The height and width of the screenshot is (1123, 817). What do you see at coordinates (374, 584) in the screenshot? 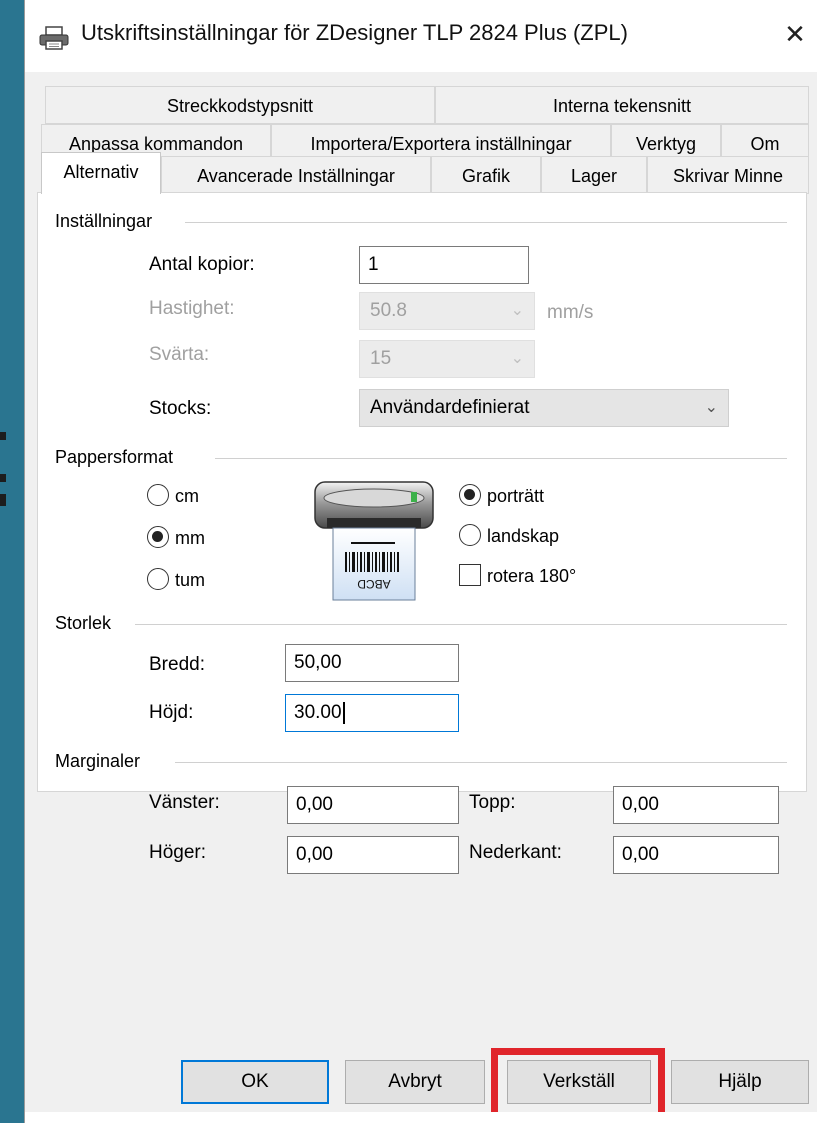
I see `label-sample-text: ABCD` at bounding box center [374, 584].